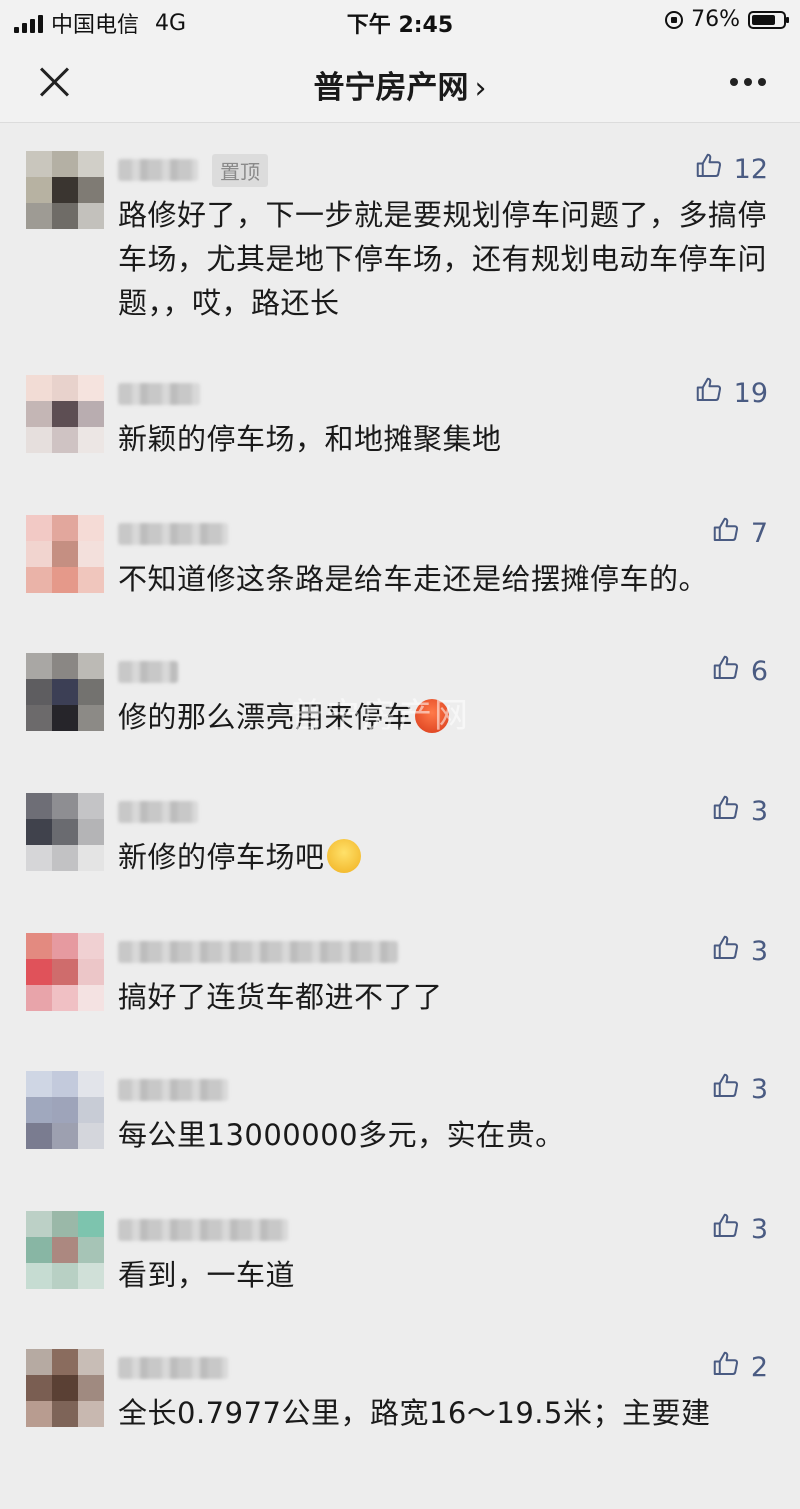  What do you see at coordinates (341, 1135) in the screenshot?
I see `comment-text: 每公里13000000多元，实在贵。` at bounding box center [341, 1135].